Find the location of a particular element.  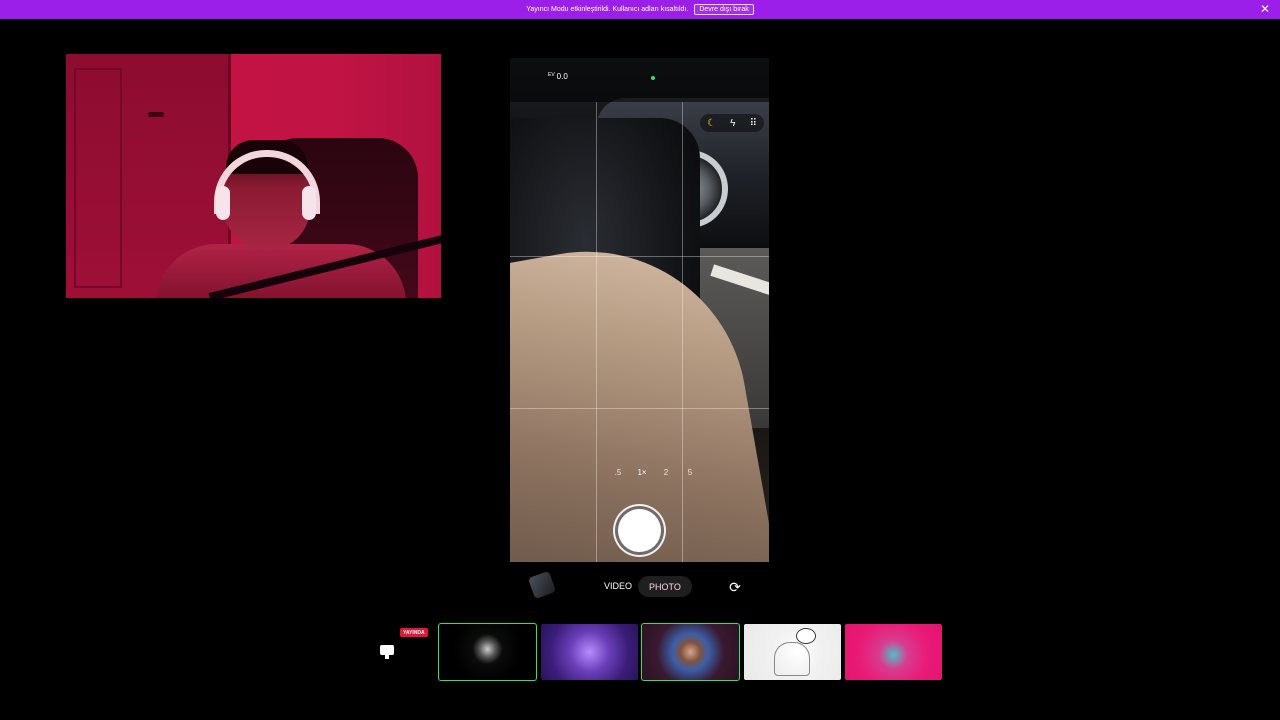

exposure-value: EV 0.0 is located at coordinates (558, 76).